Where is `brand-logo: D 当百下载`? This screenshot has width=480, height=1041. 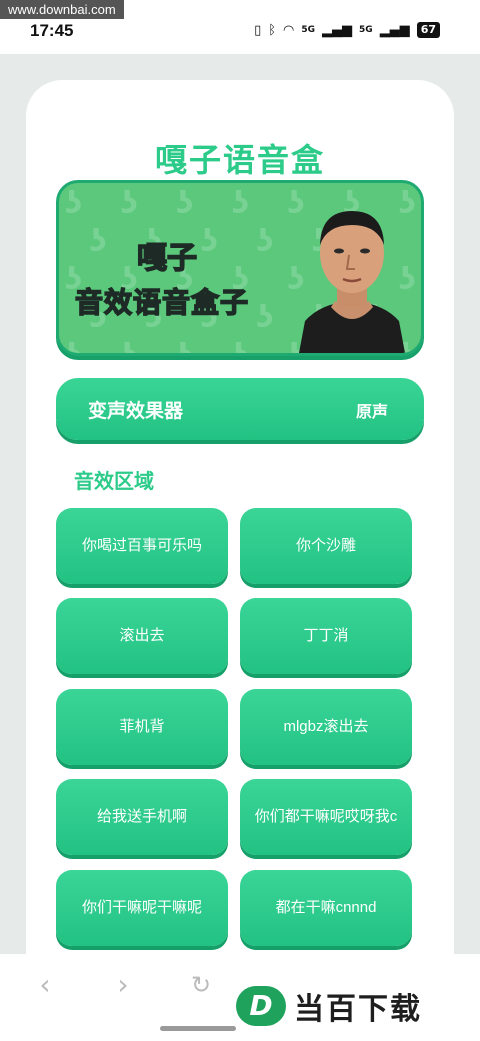 brand-logo: D 当百下载 is located at coordinates (329, 1006).